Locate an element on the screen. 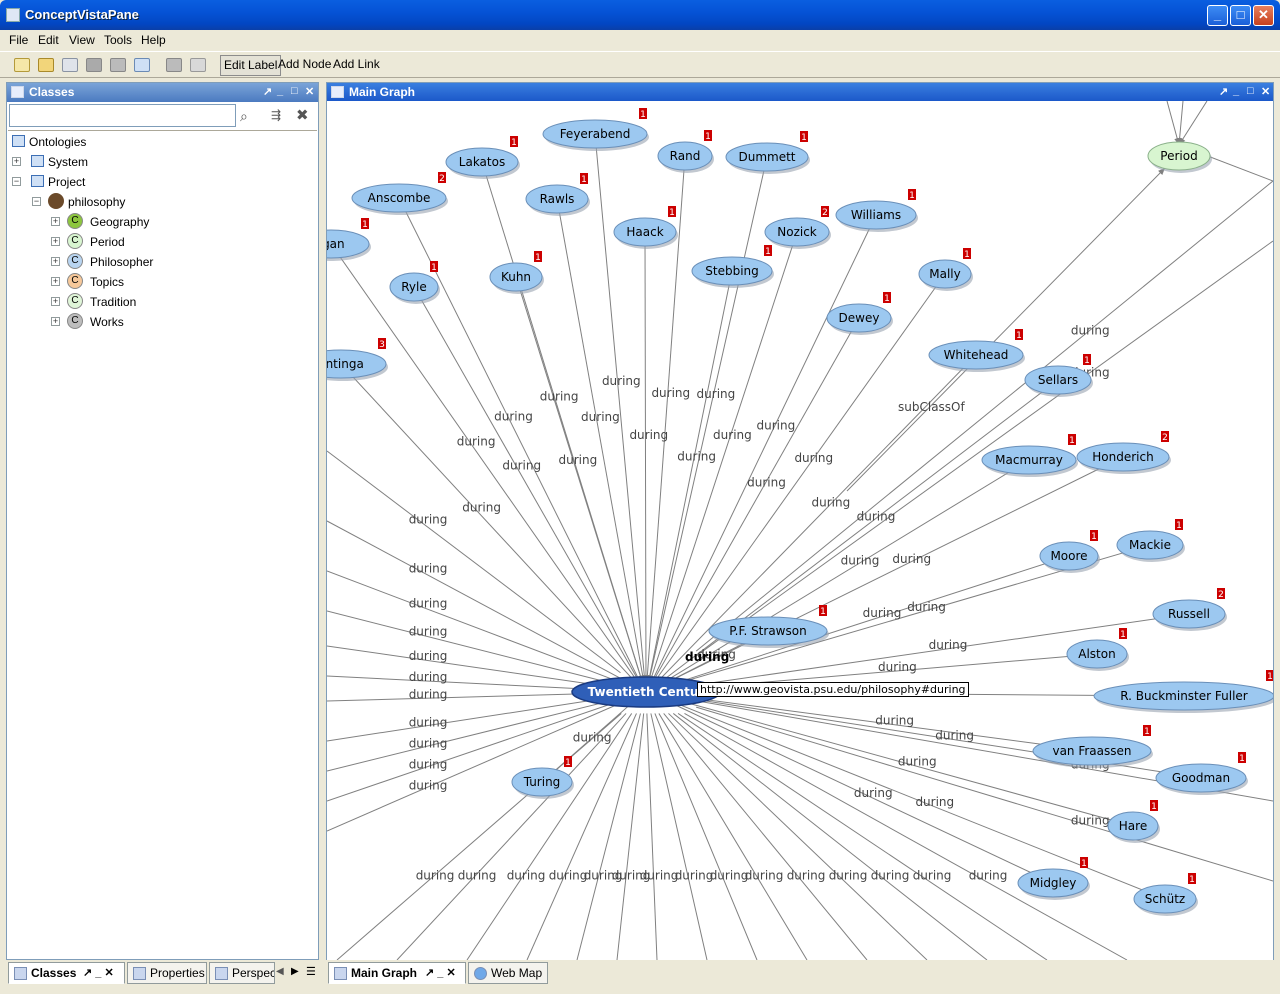  philosopher-node: R. Buckminster Fuller 1 is located at coordinates (1183, 691).